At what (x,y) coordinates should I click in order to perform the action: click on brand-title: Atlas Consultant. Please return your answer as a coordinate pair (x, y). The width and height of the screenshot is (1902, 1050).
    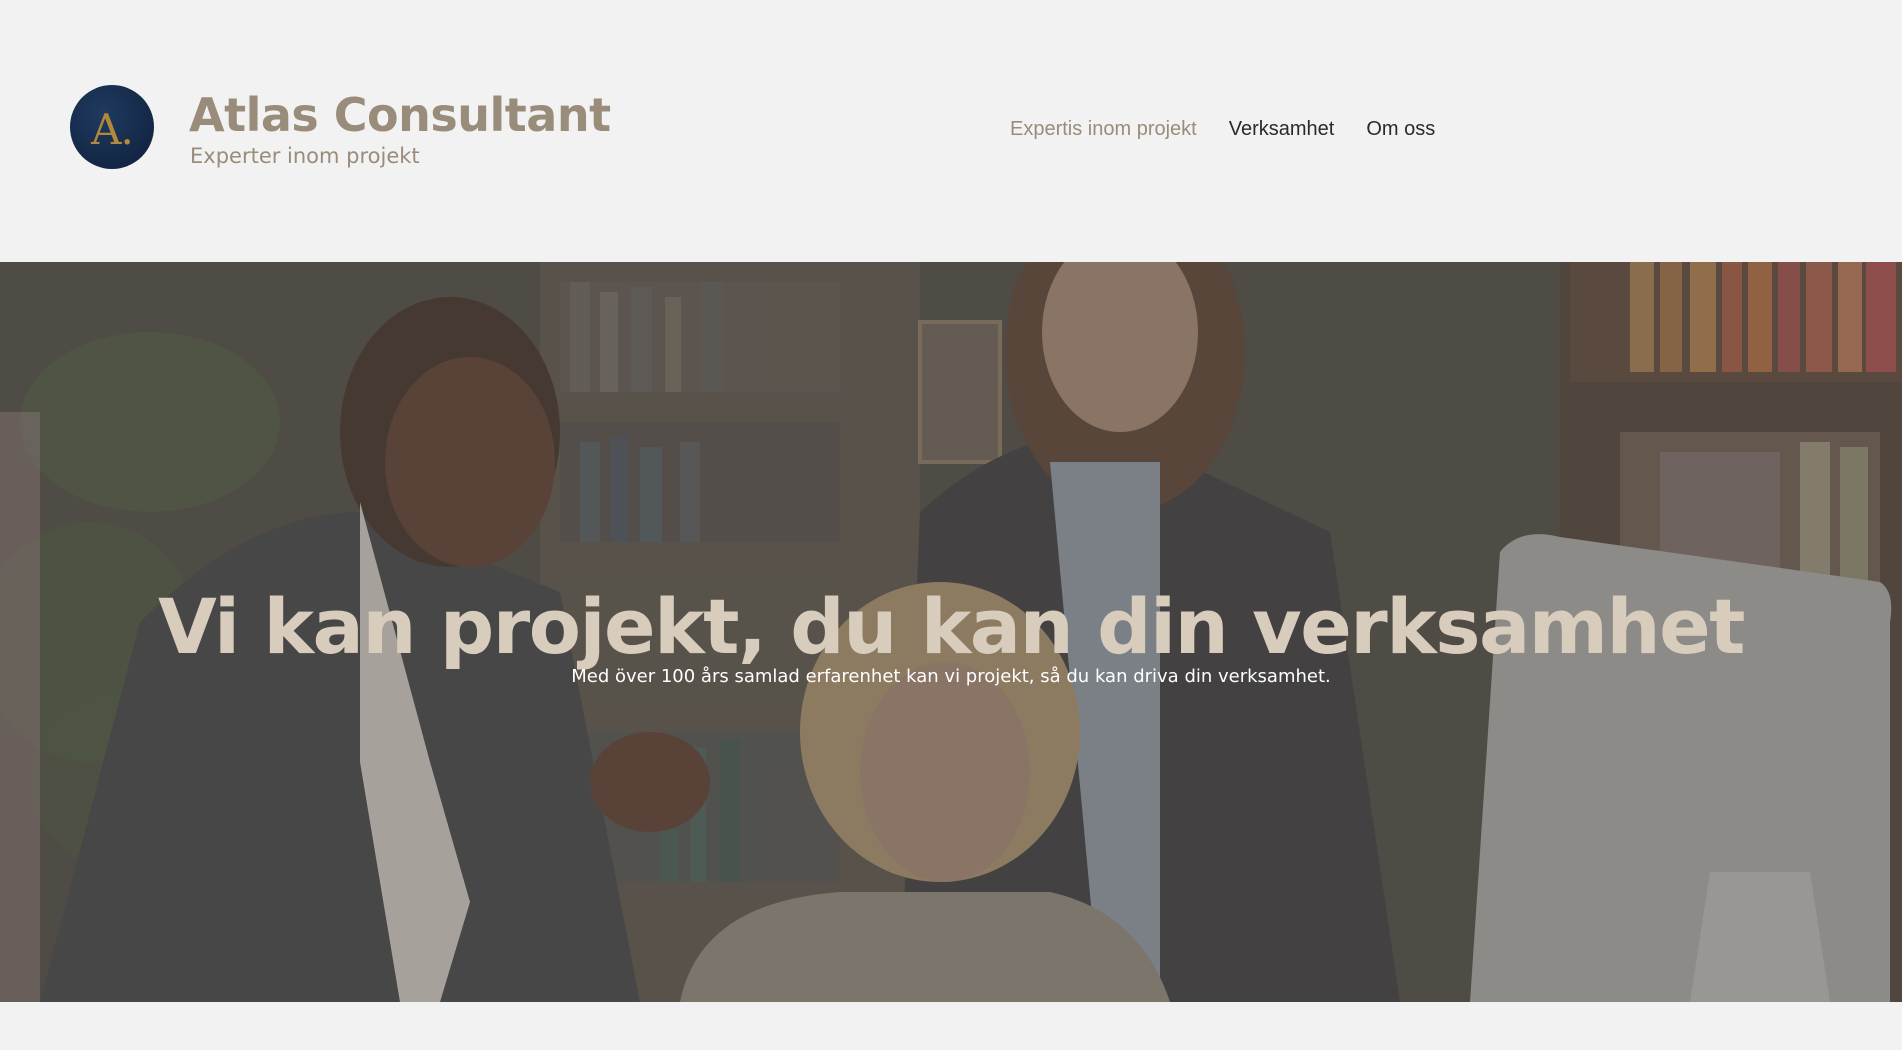
    Looking at the image, I should click on (400, 115).